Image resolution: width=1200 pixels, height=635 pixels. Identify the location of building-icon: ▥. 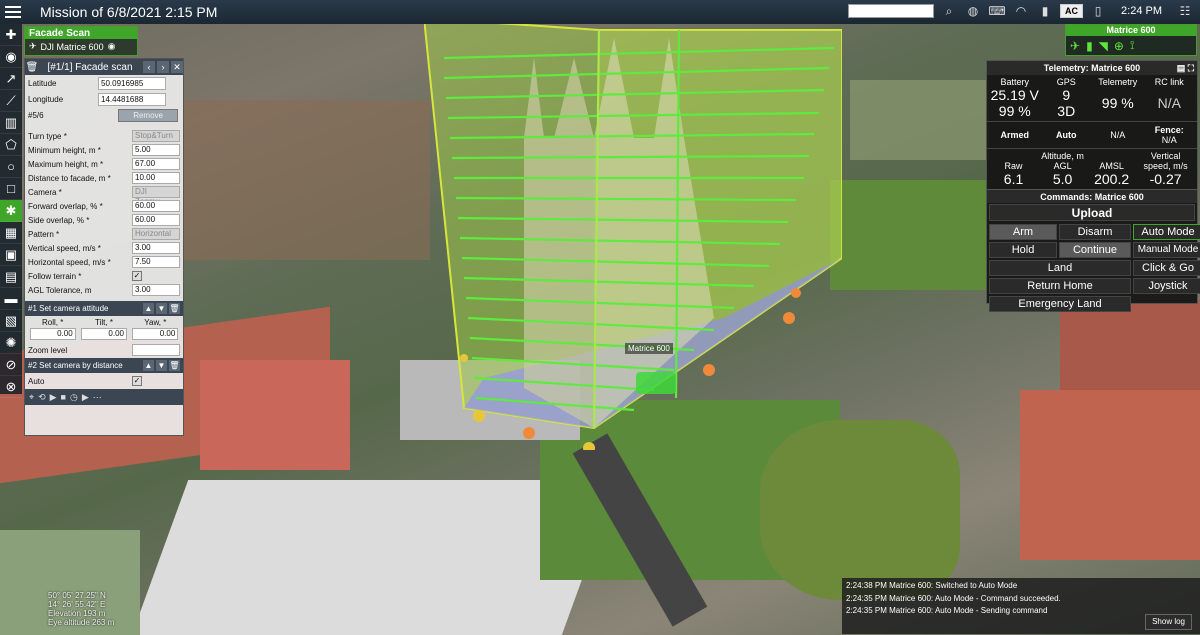
(11, 123).